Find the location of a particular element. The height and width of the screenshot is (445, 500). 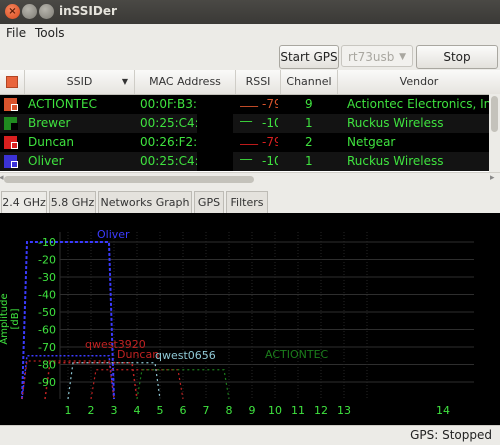

menu-tools: Tools is located at coordinates (50, 33).